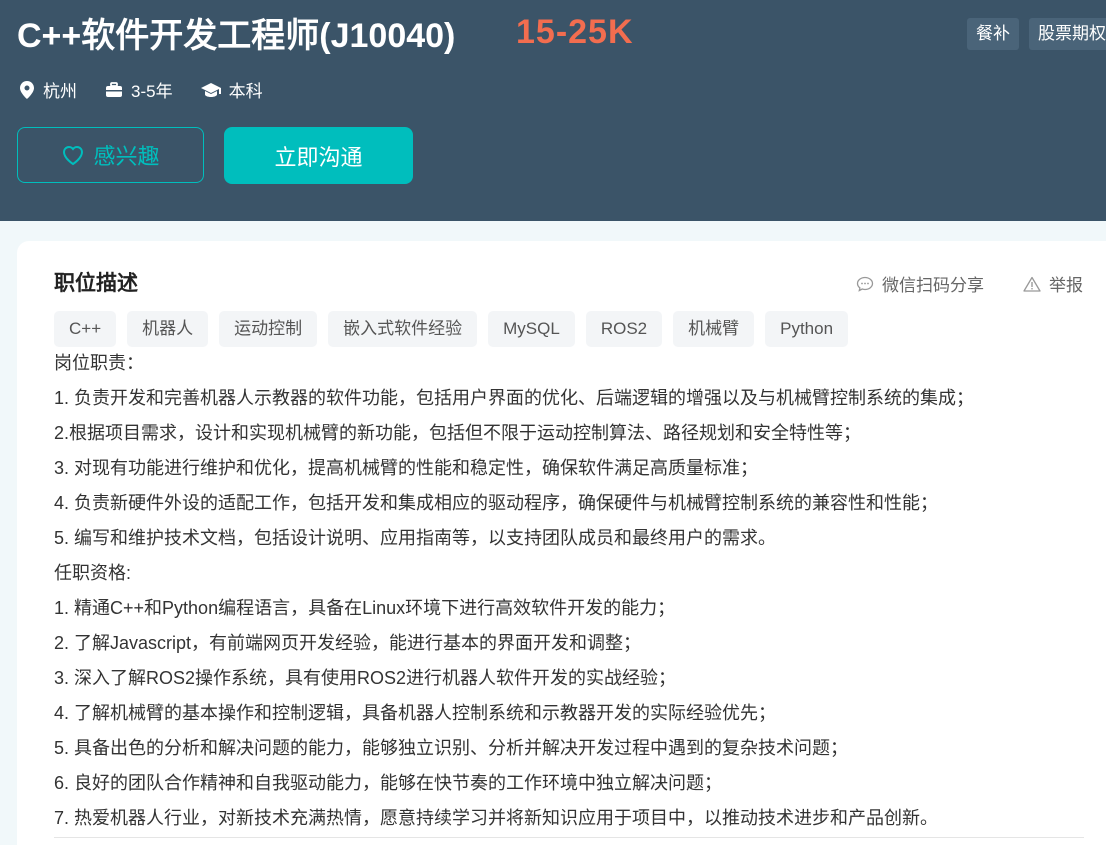  I want to click on interest-label: 感兴趣, so click(126, 156).